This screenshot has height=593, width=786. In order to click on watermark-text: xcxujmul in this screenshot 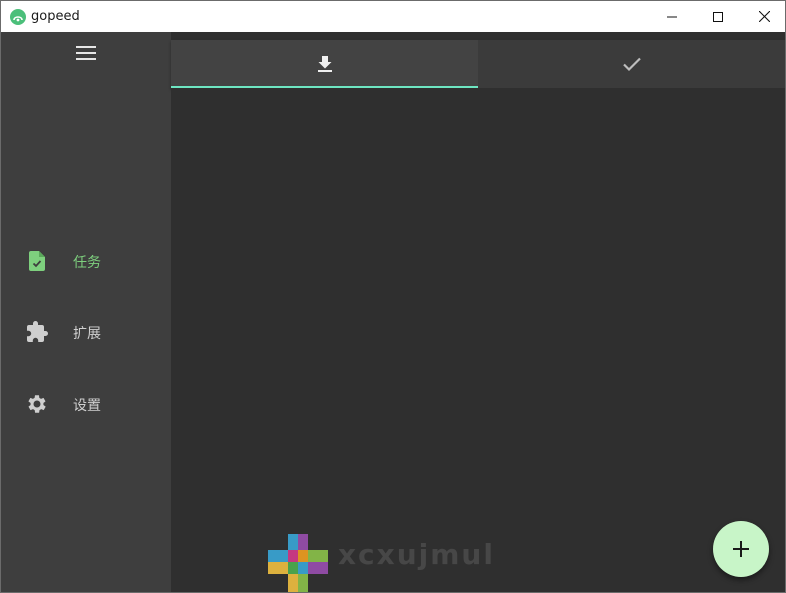, I will do `click(416, 554)`.